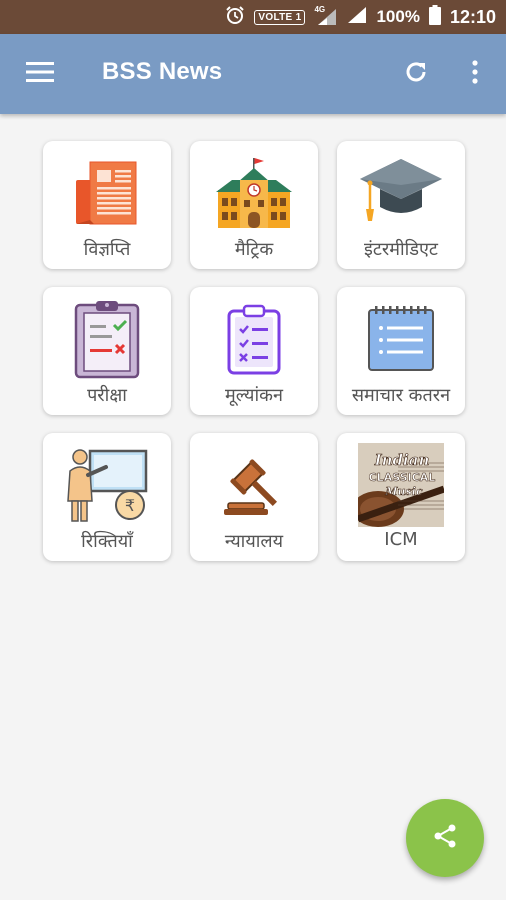 The height and width of the screenshot is (900, 506). Describe the element at coordinates (401, 193) in the screenshot. I see `graduation-cap-icon` at that location.